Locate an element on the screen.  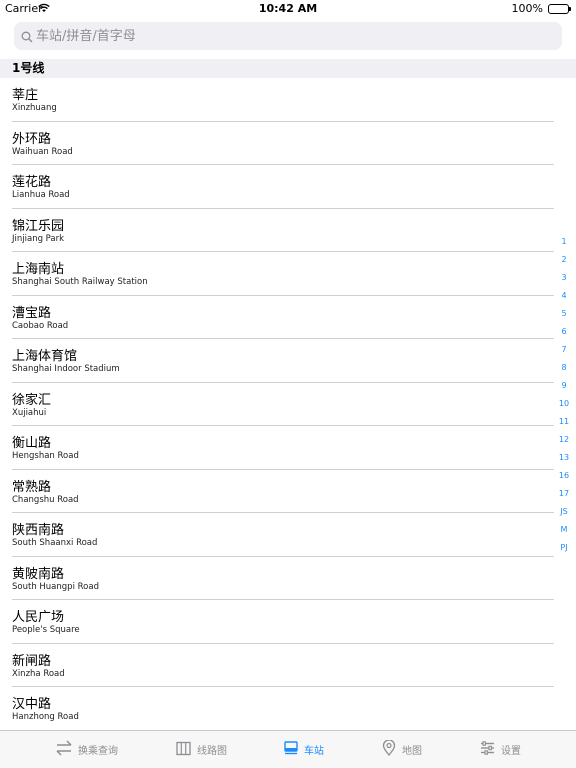
station-row: 上海体育馆 Shanghai Indoor Stadium is located at coordinates (288, 361).